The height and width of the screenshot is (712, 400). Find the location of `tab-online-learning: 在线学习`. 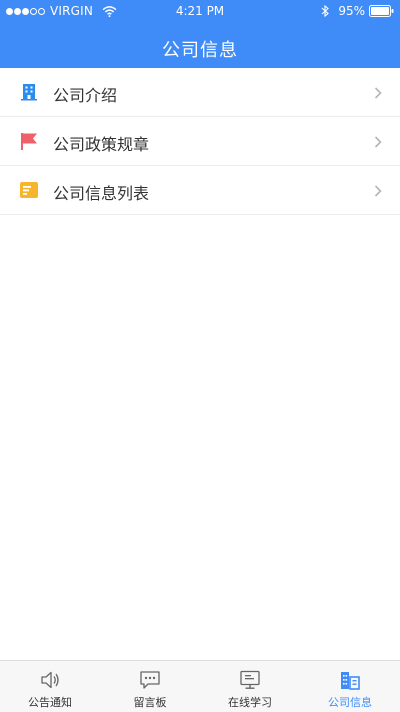

tab-online-learning: 在线学习 is located at coordinates (250, 686).